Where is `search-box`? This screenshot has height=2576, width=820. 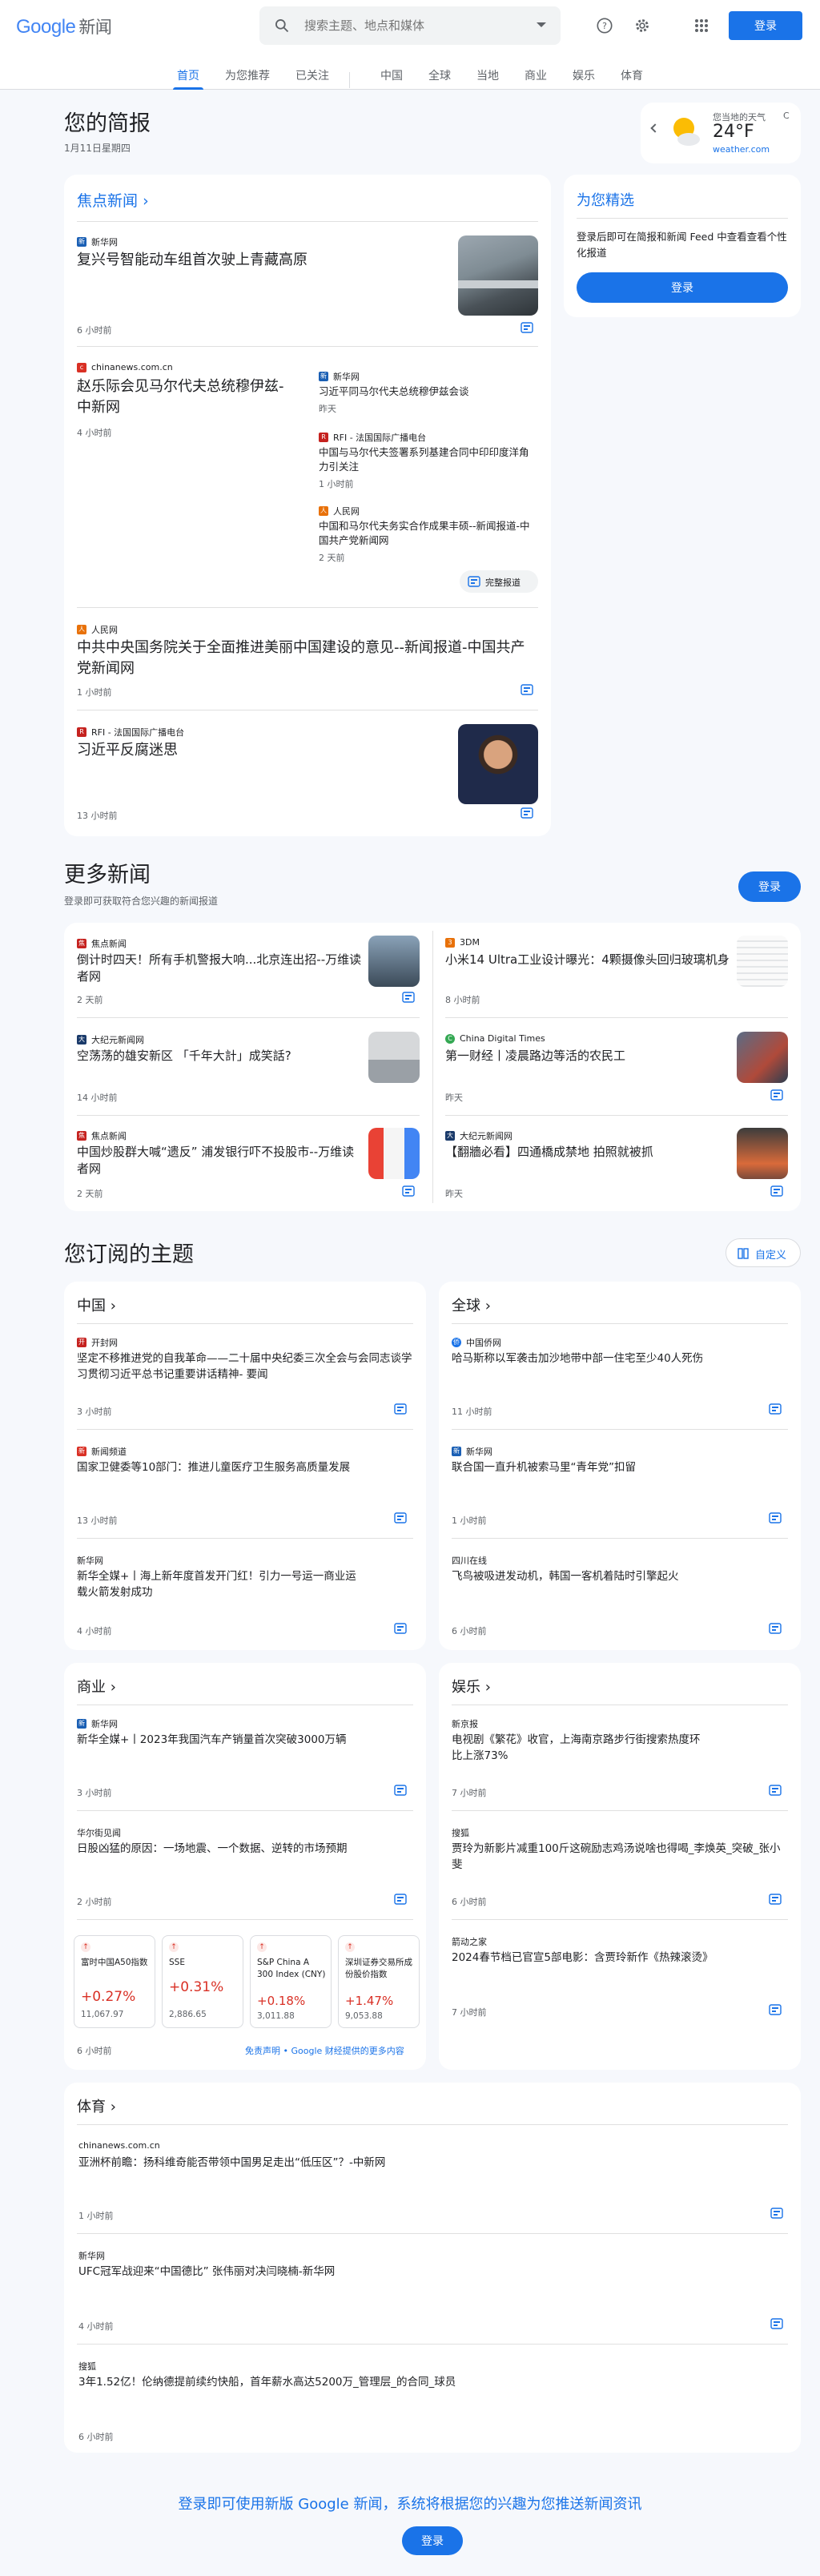 search-box is located at coordinates (410, 26).